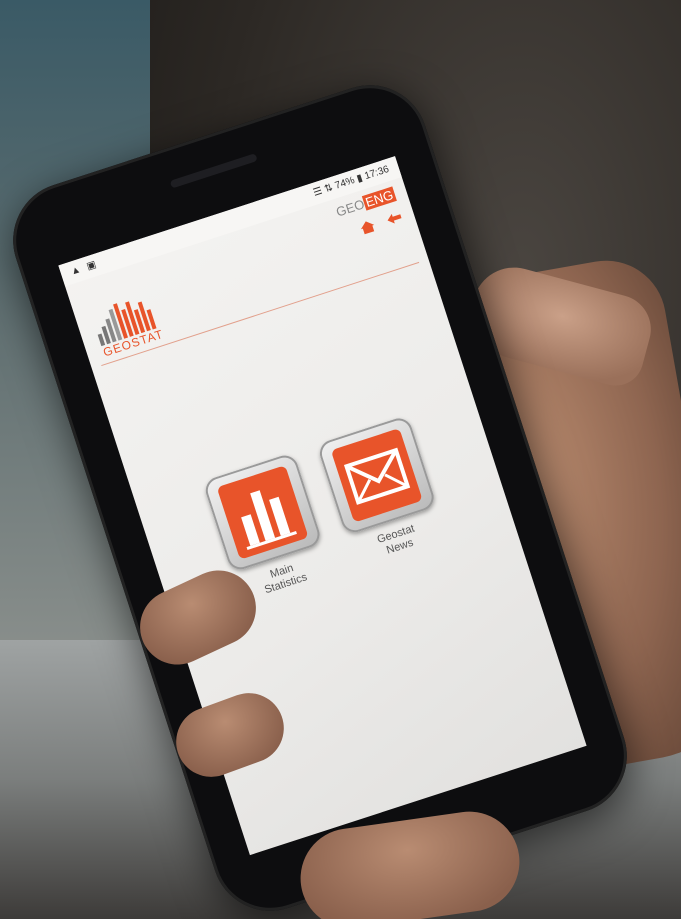  I want to click on bar-chart-icon, so click(269, 520).